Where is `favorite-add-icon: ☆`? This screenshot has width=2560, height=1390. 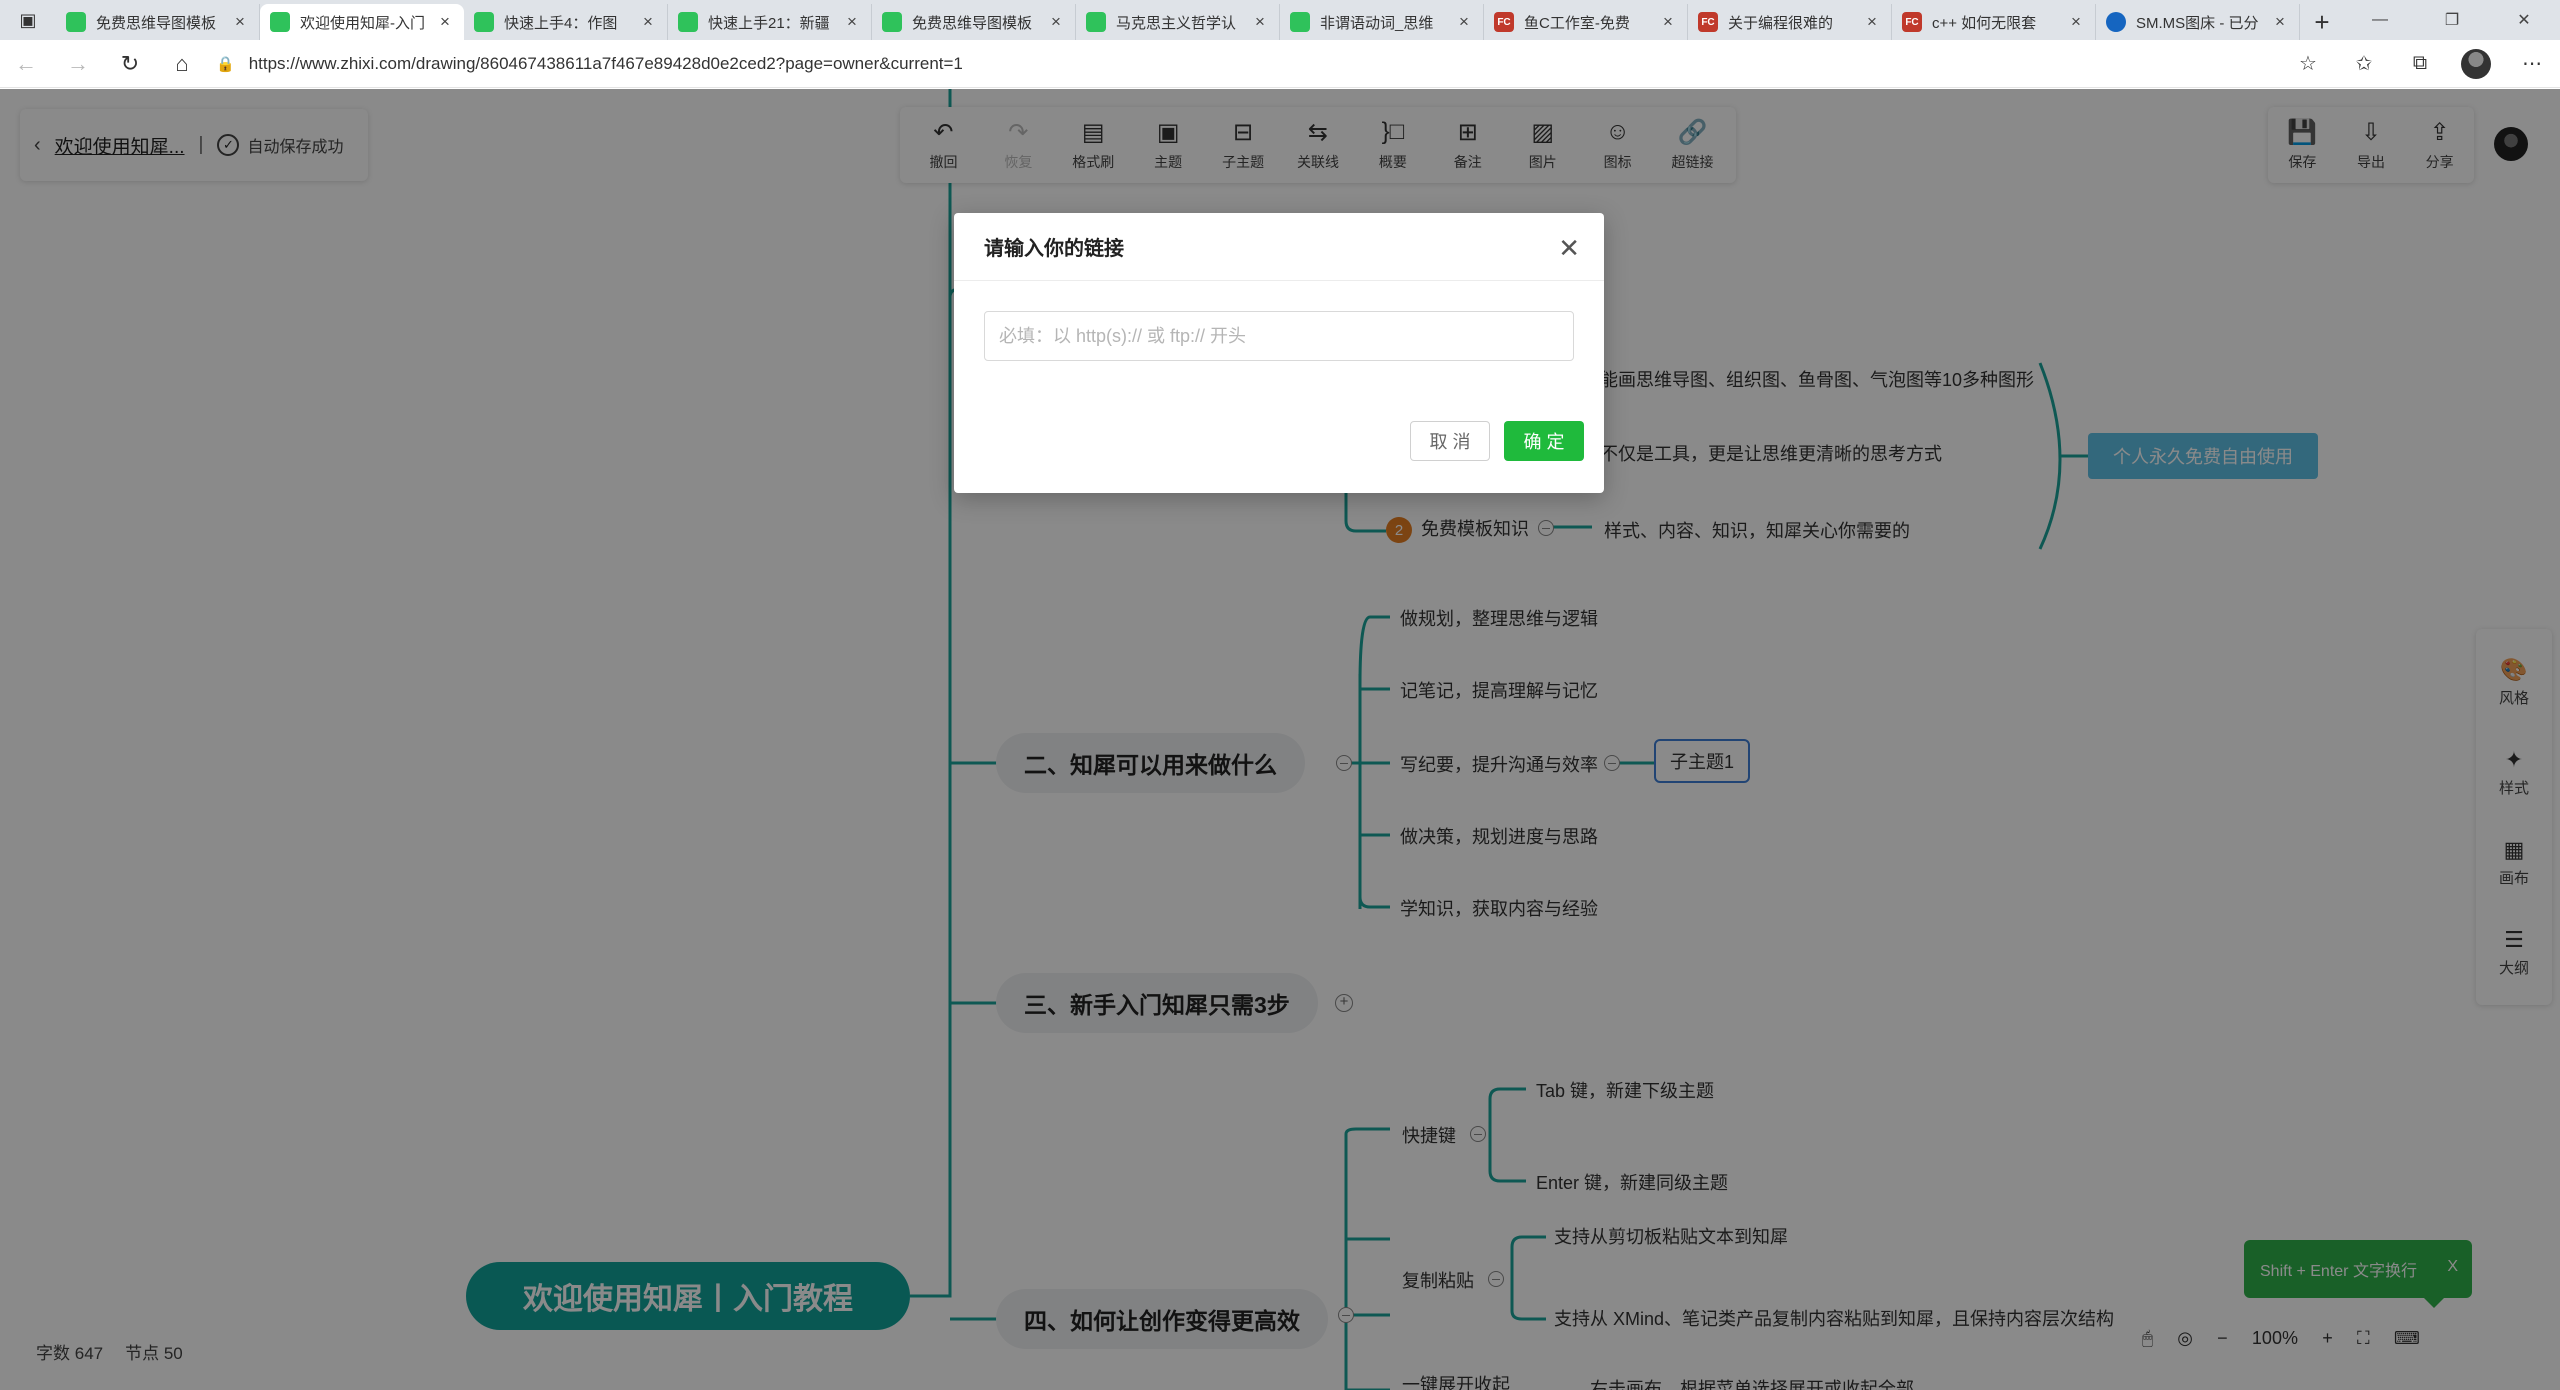 favorite-add-icon: ☆ is located at coordinates (2308, 64).